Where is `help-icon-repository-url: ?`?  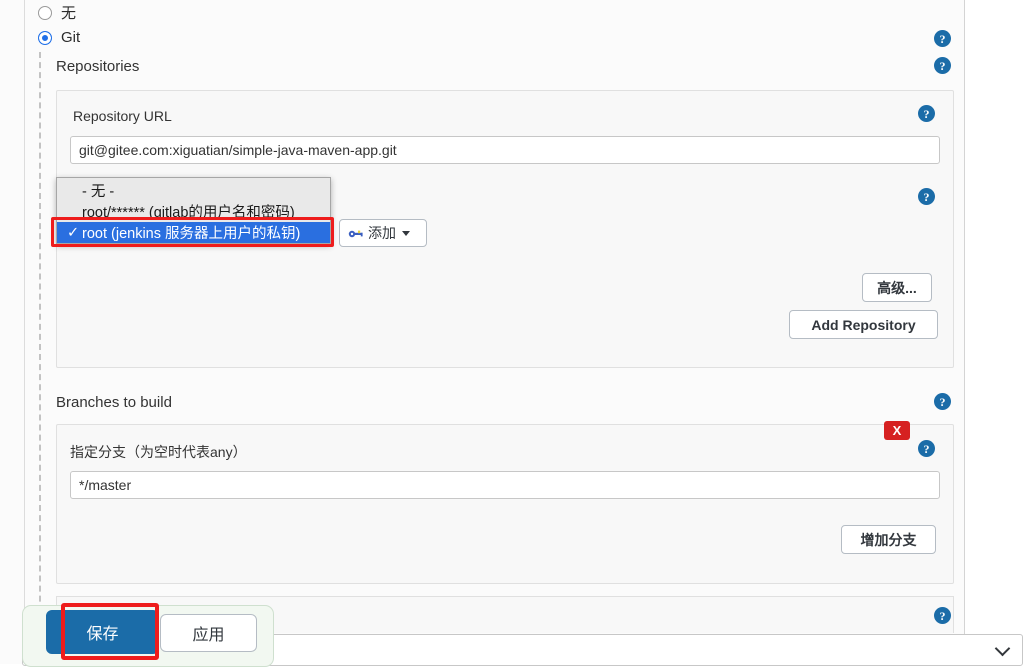
help-icon-repository-url: ? is located at coordinates (926, 113).